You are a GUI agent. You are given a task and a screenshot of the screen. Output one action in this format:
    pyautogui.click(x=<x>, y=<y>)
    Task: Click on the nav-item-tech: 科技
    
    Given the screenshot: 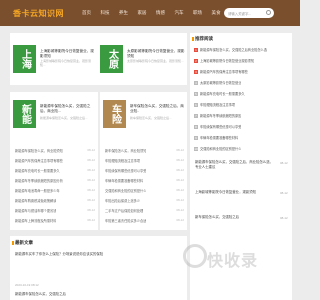 What is the action you would take?
    pyautogui.click(x=110, y=13)
    